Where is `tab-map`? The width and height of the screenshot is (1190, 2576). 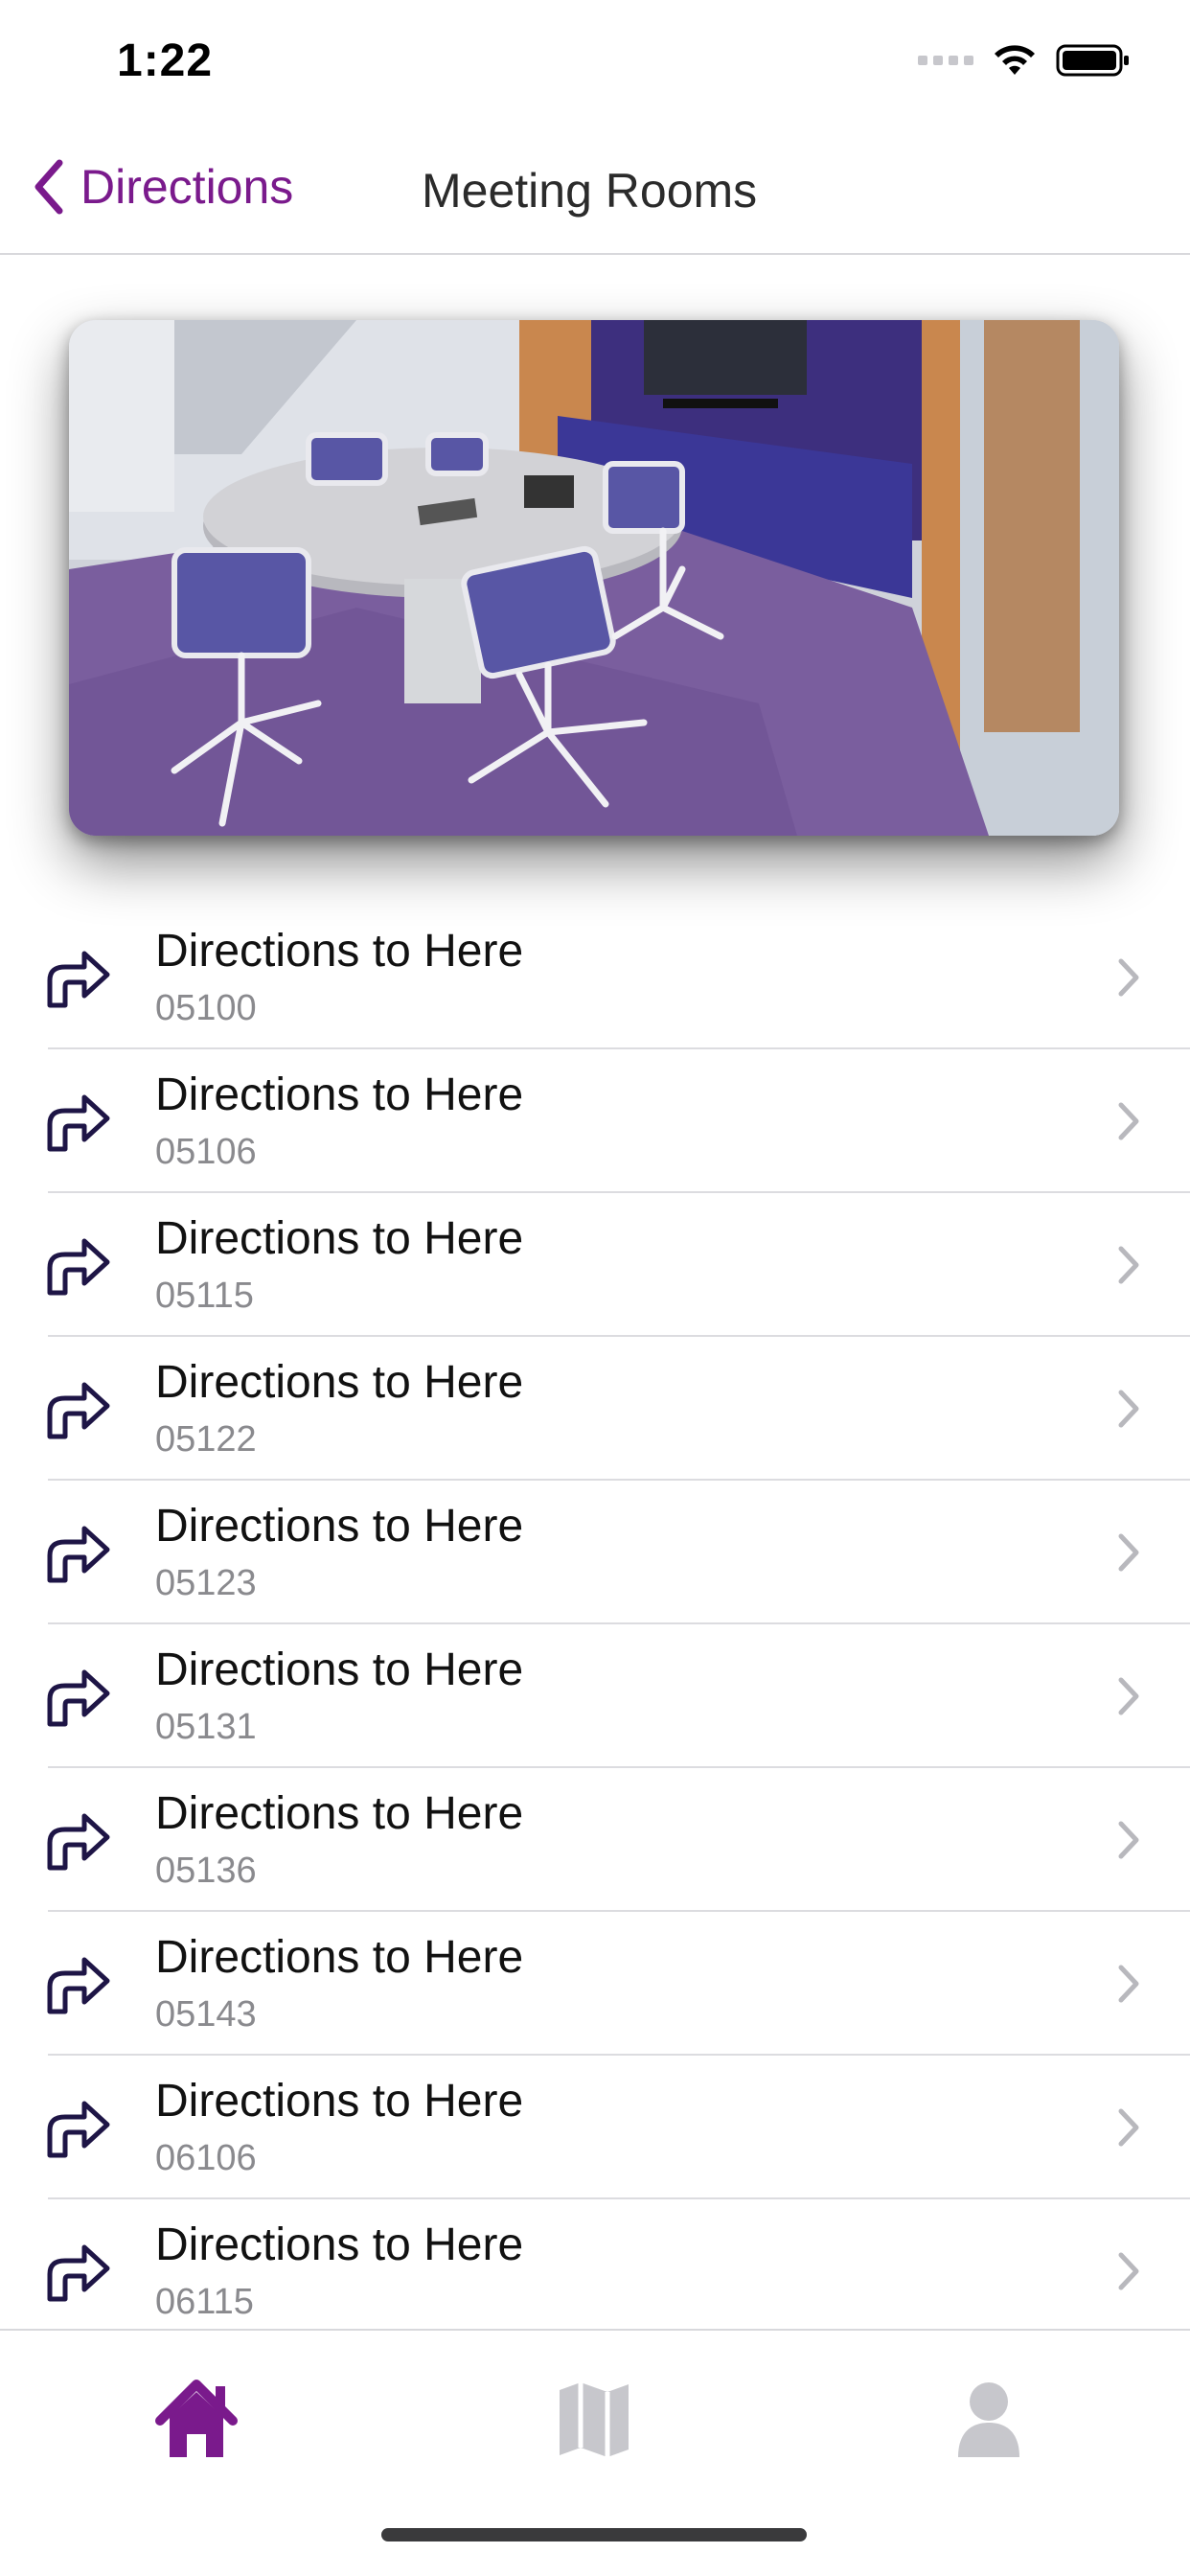
tab-map is located at coordinates (594, 2418).